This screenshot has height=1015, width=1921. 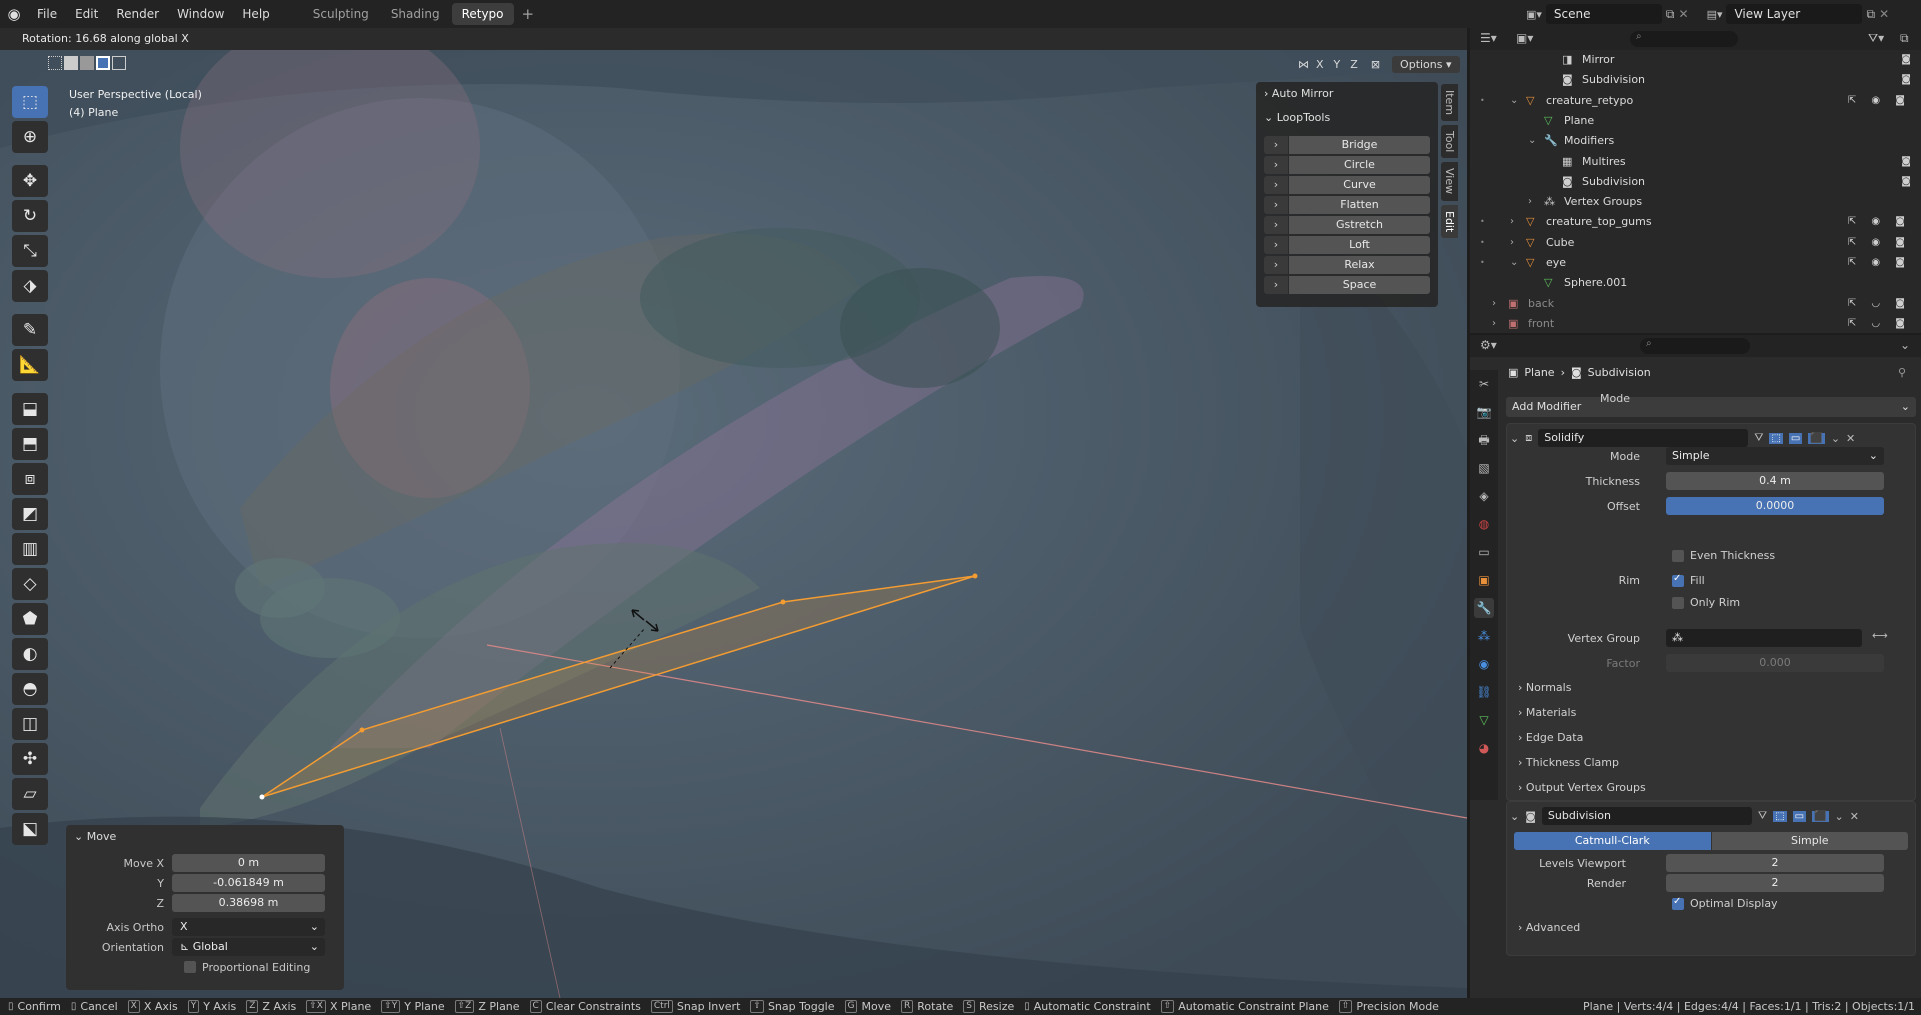 I want to click on particles-properties-icon: ⁂, so click(x=1484, y=636).